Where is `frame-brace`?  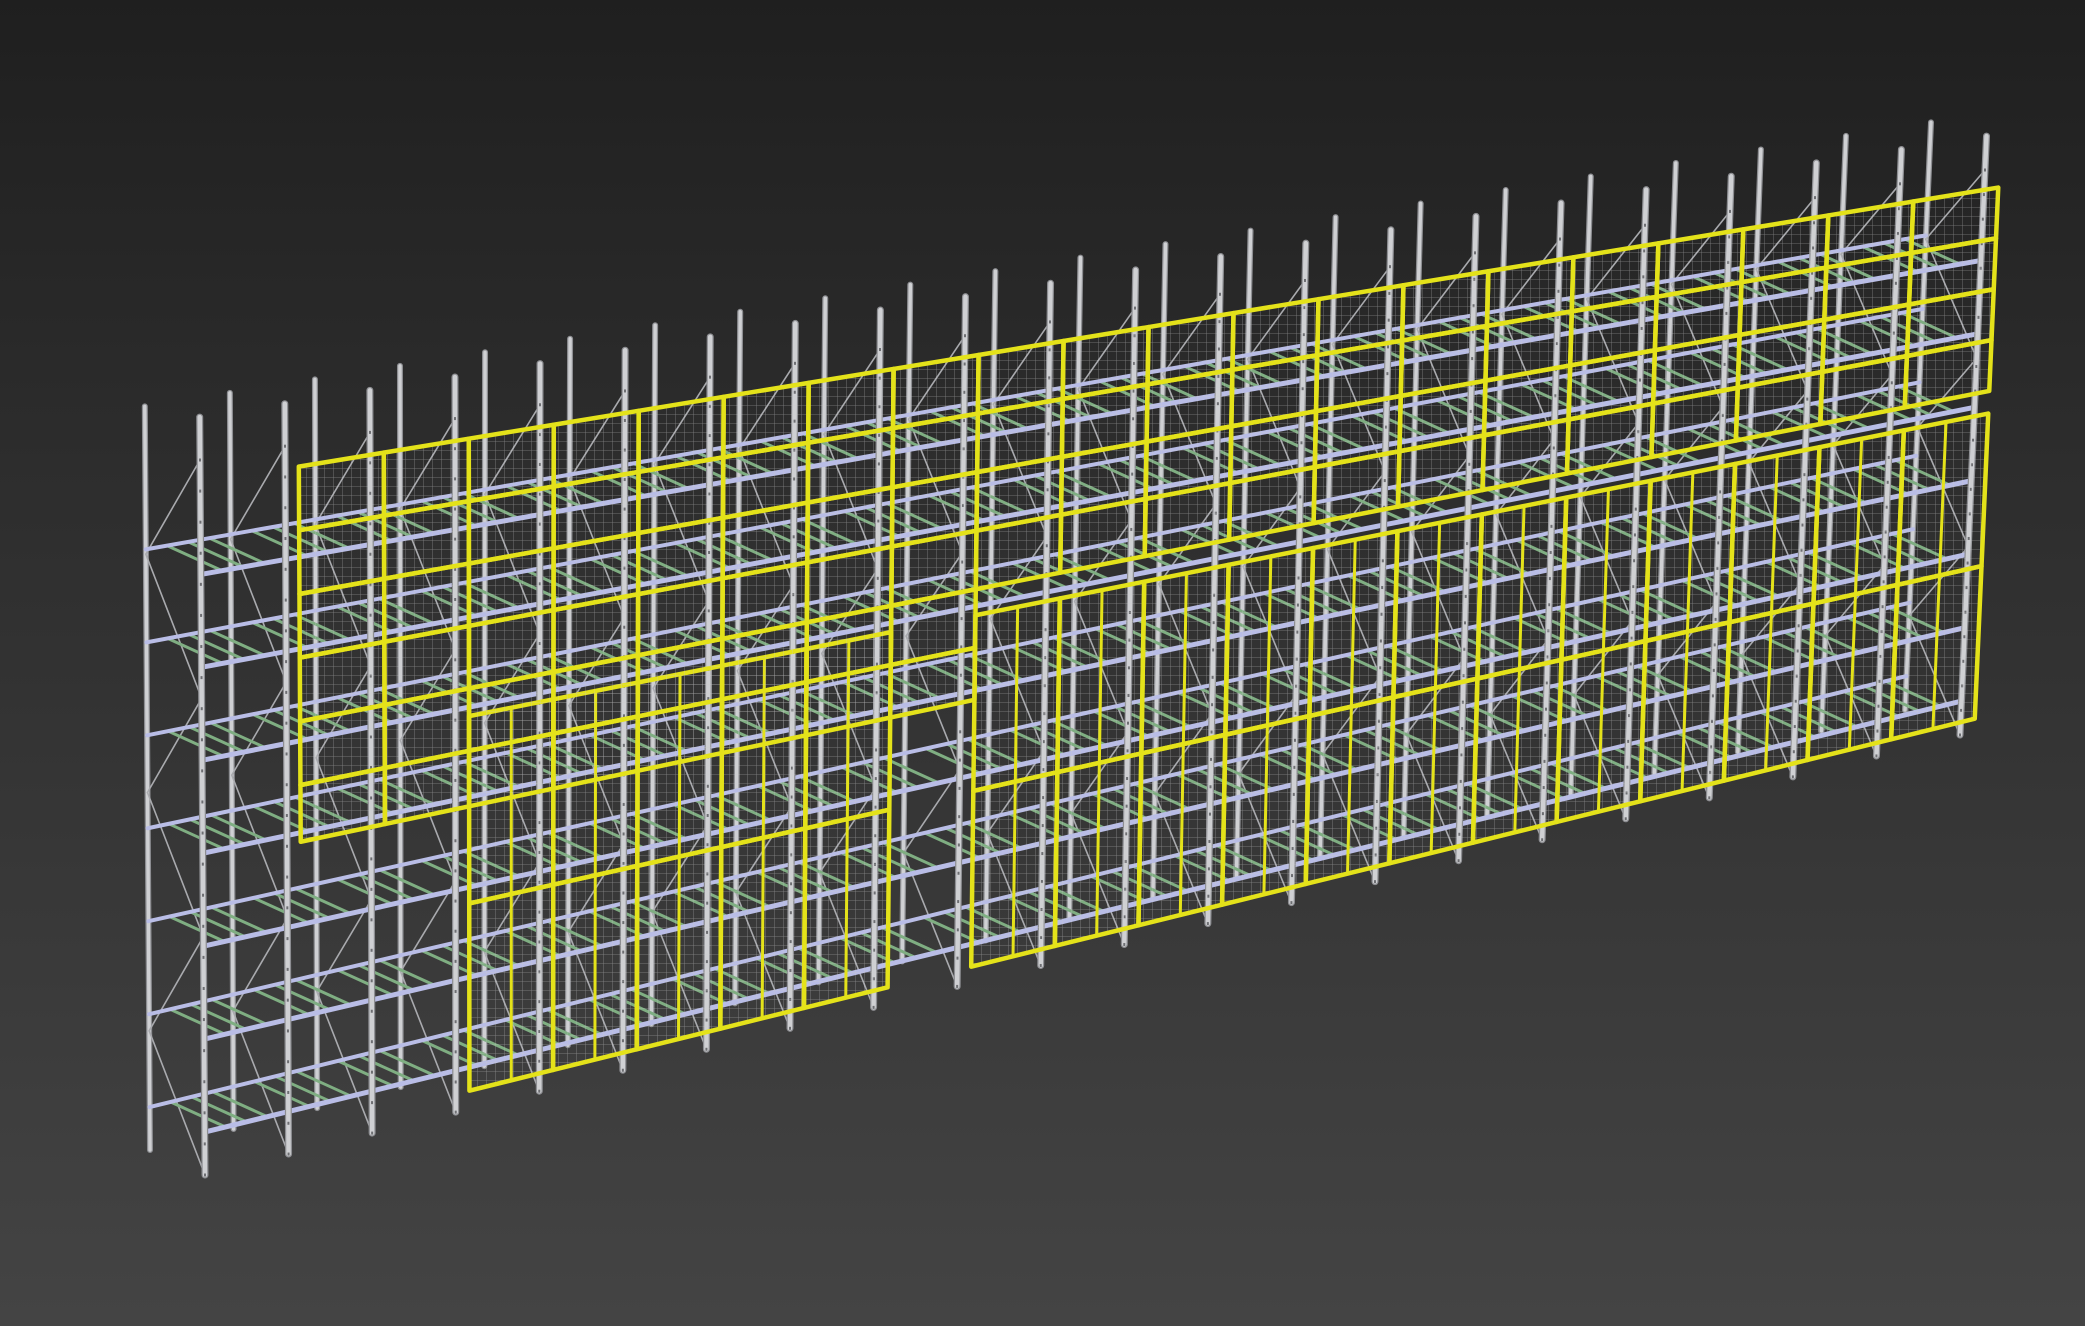
frame-brace is located at coordinates (258, 728).